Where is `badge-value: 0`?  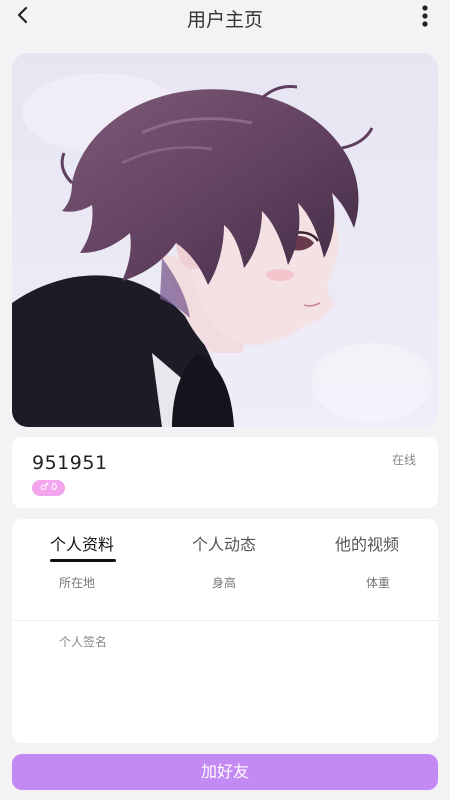
badge-value: 0 is located at coordinates (54, 487).